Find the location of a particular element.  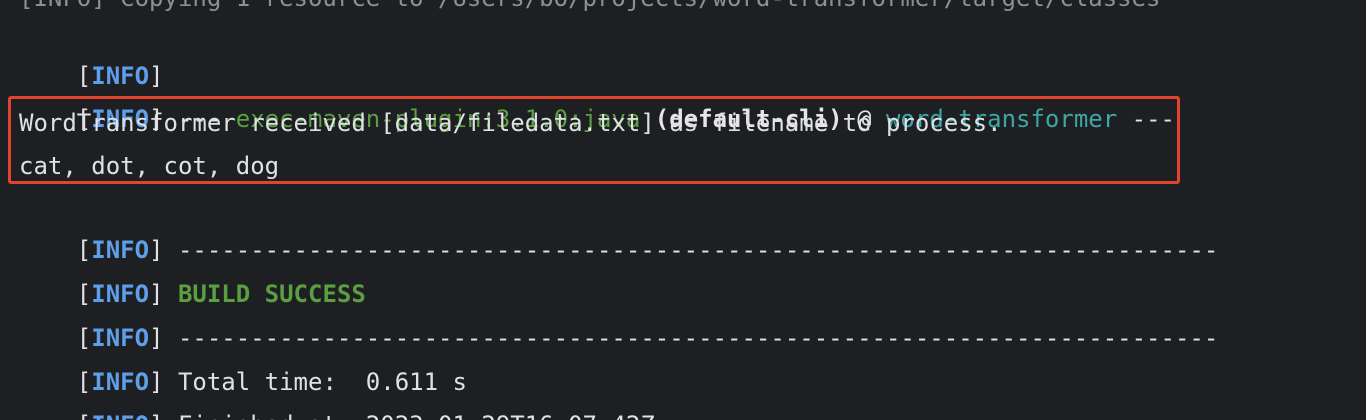

console-line-total-time: [INFO] Total time: 0.611 s is located at coordinates (271, 382).